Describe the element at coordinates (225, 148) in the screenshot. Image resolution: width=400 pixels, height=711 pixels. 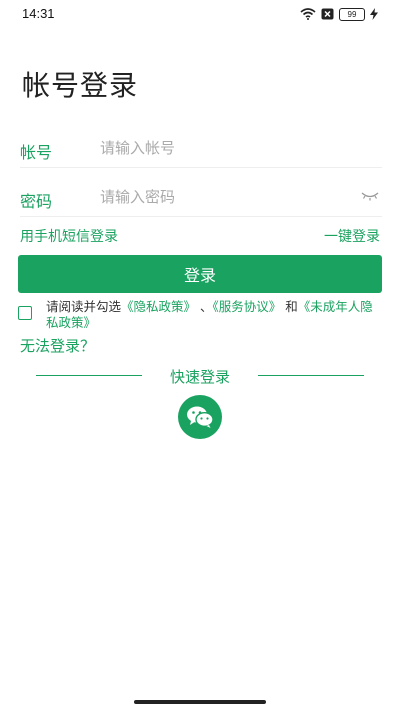
I see `account-input` at that location.